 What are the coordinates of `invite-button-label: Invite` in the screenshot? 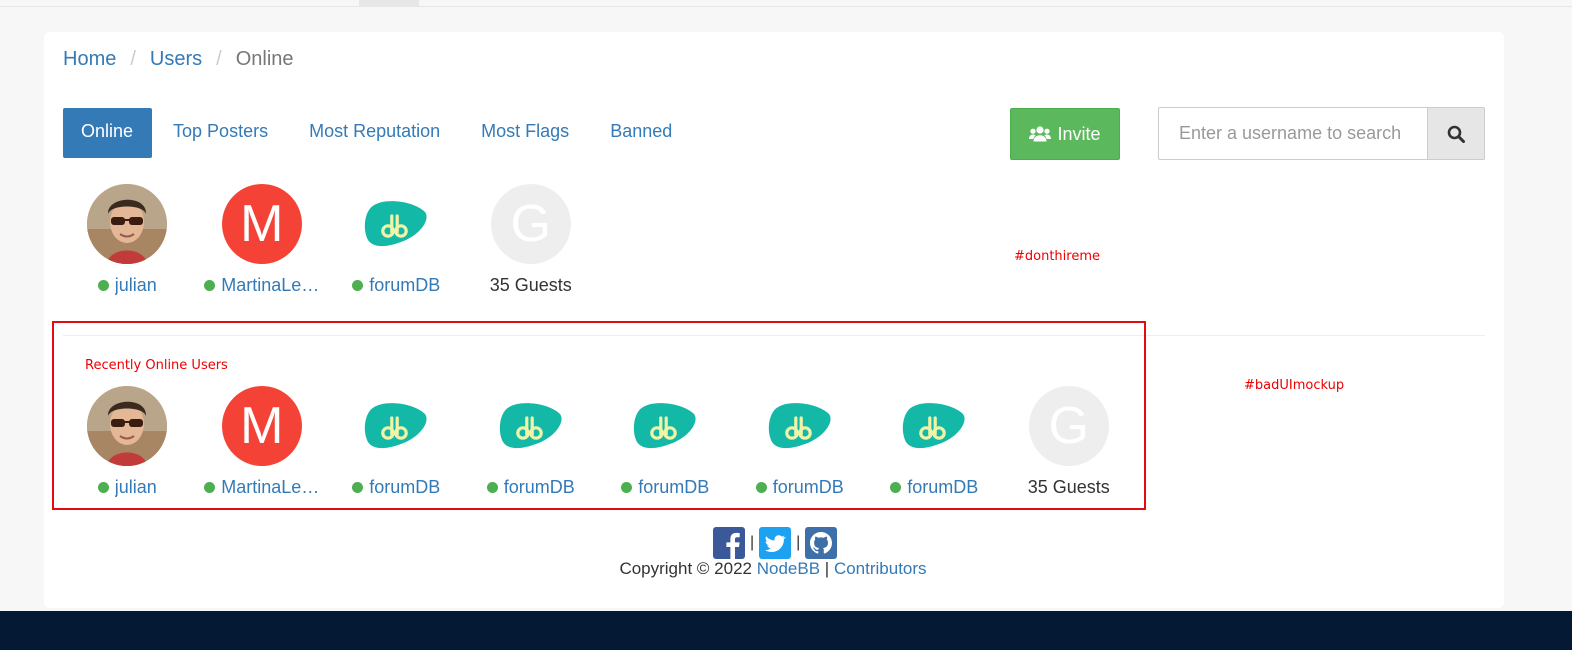 It's located at (1079, 133).